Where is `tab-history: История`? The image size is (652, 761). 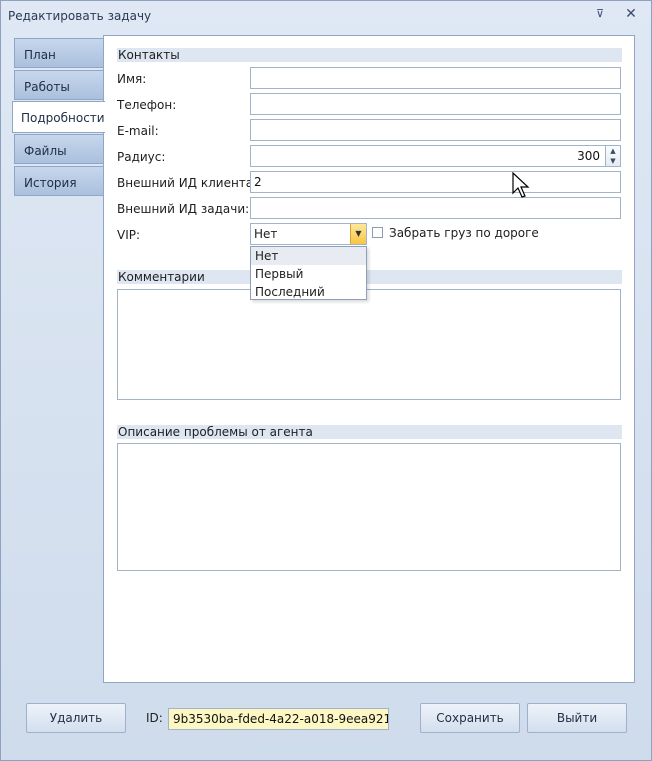
tab-history: История is located at coordinates (59, 181).